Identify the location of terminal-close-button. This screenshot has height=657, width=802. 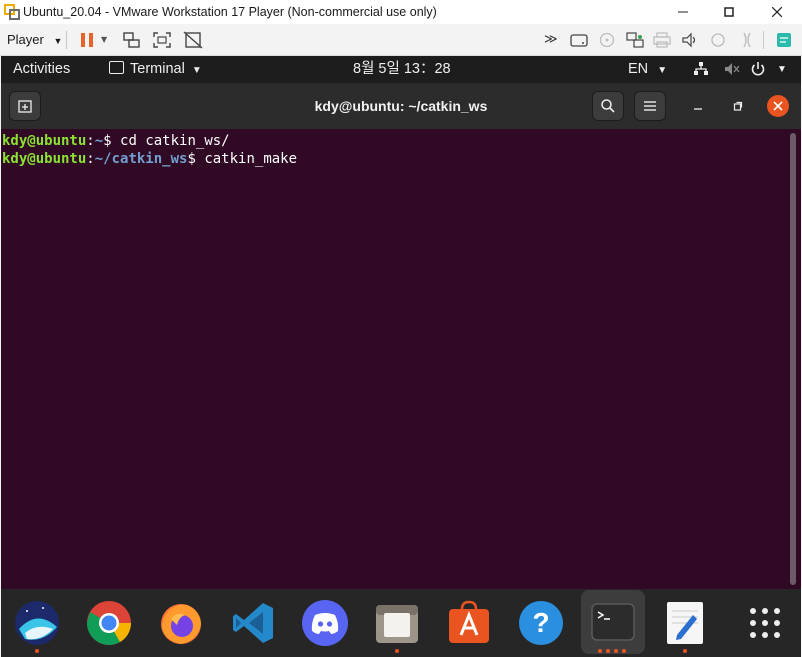
(778, 106).